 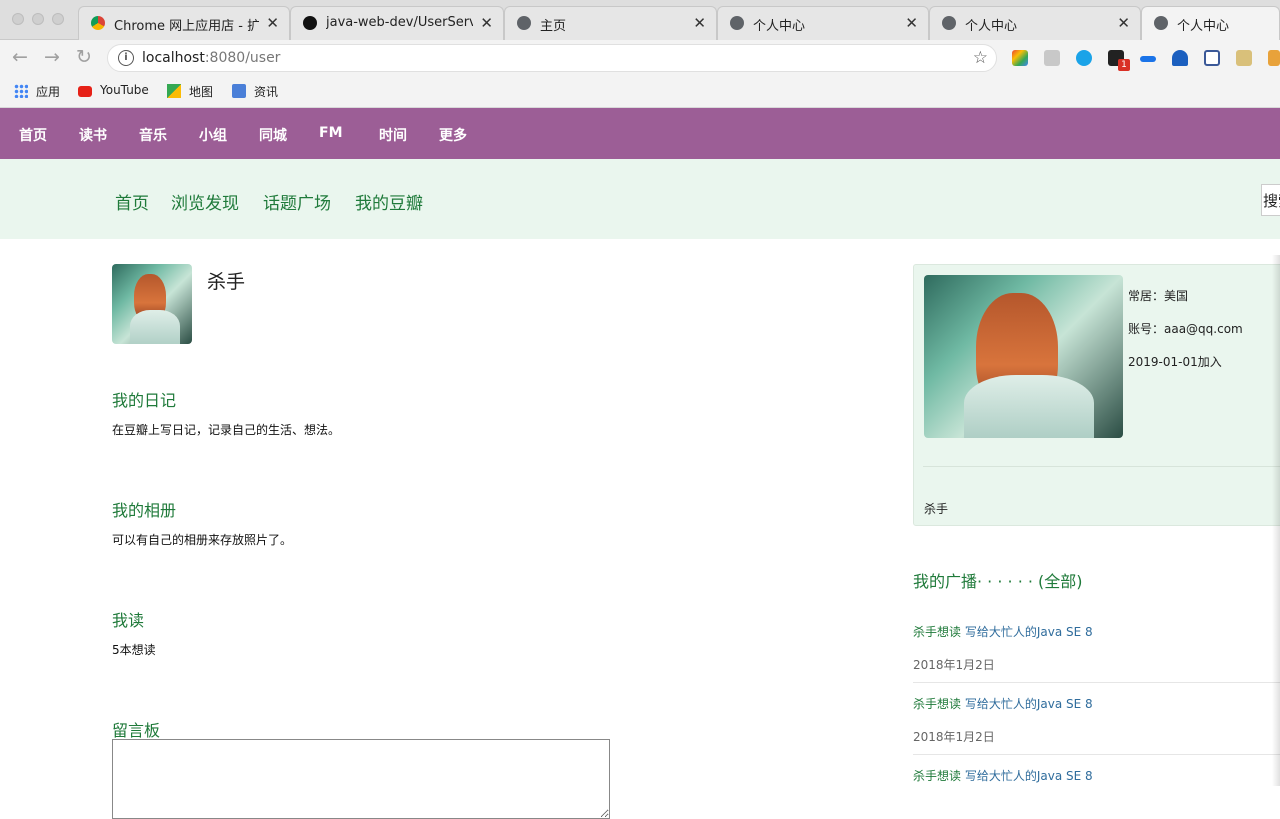 I want to click on bookmark-maps: 地图, so click(x=194, y=91).